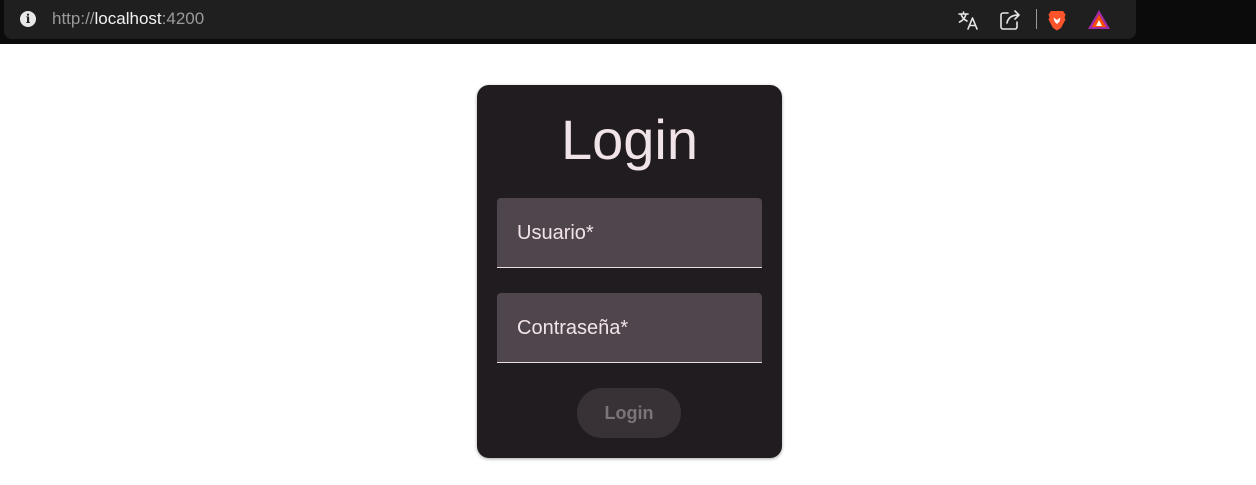 The height and width of the screenshot is (485, 1256). I want to click on address-bar: i http://localhost:4200, so click(570, 19).